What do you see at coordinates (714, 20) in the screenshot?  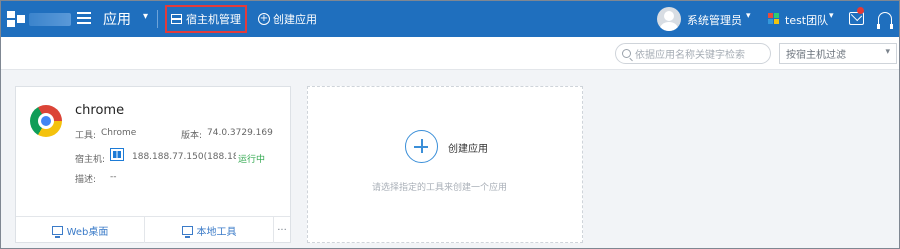 I see `user-name: 系统管理员` at bounding box center [714, 20].